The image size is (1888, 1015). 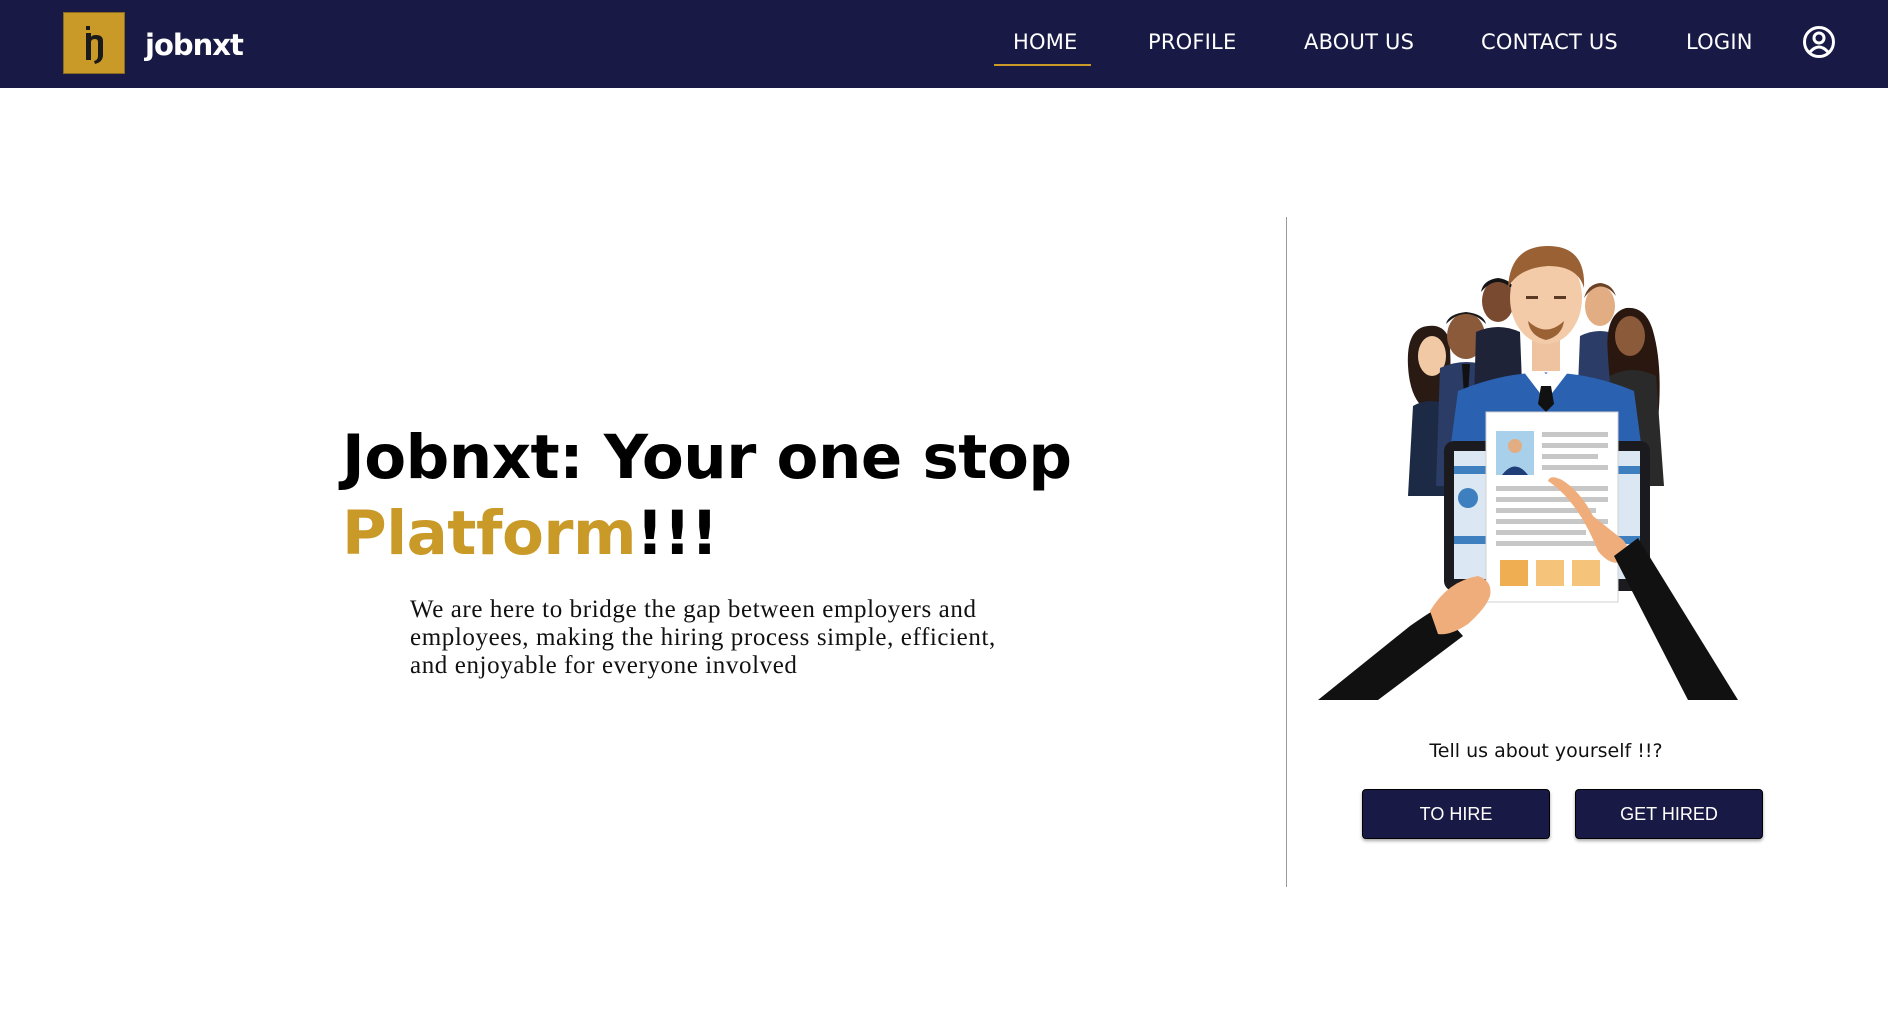 What do you see at coordinates (677, 533) in the screenshot?
I see `hero-title-suffix: !!!` at bounding box center [677, 533].